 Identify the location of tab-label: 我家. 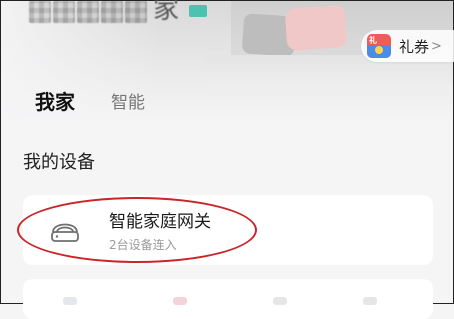
(55, 102).